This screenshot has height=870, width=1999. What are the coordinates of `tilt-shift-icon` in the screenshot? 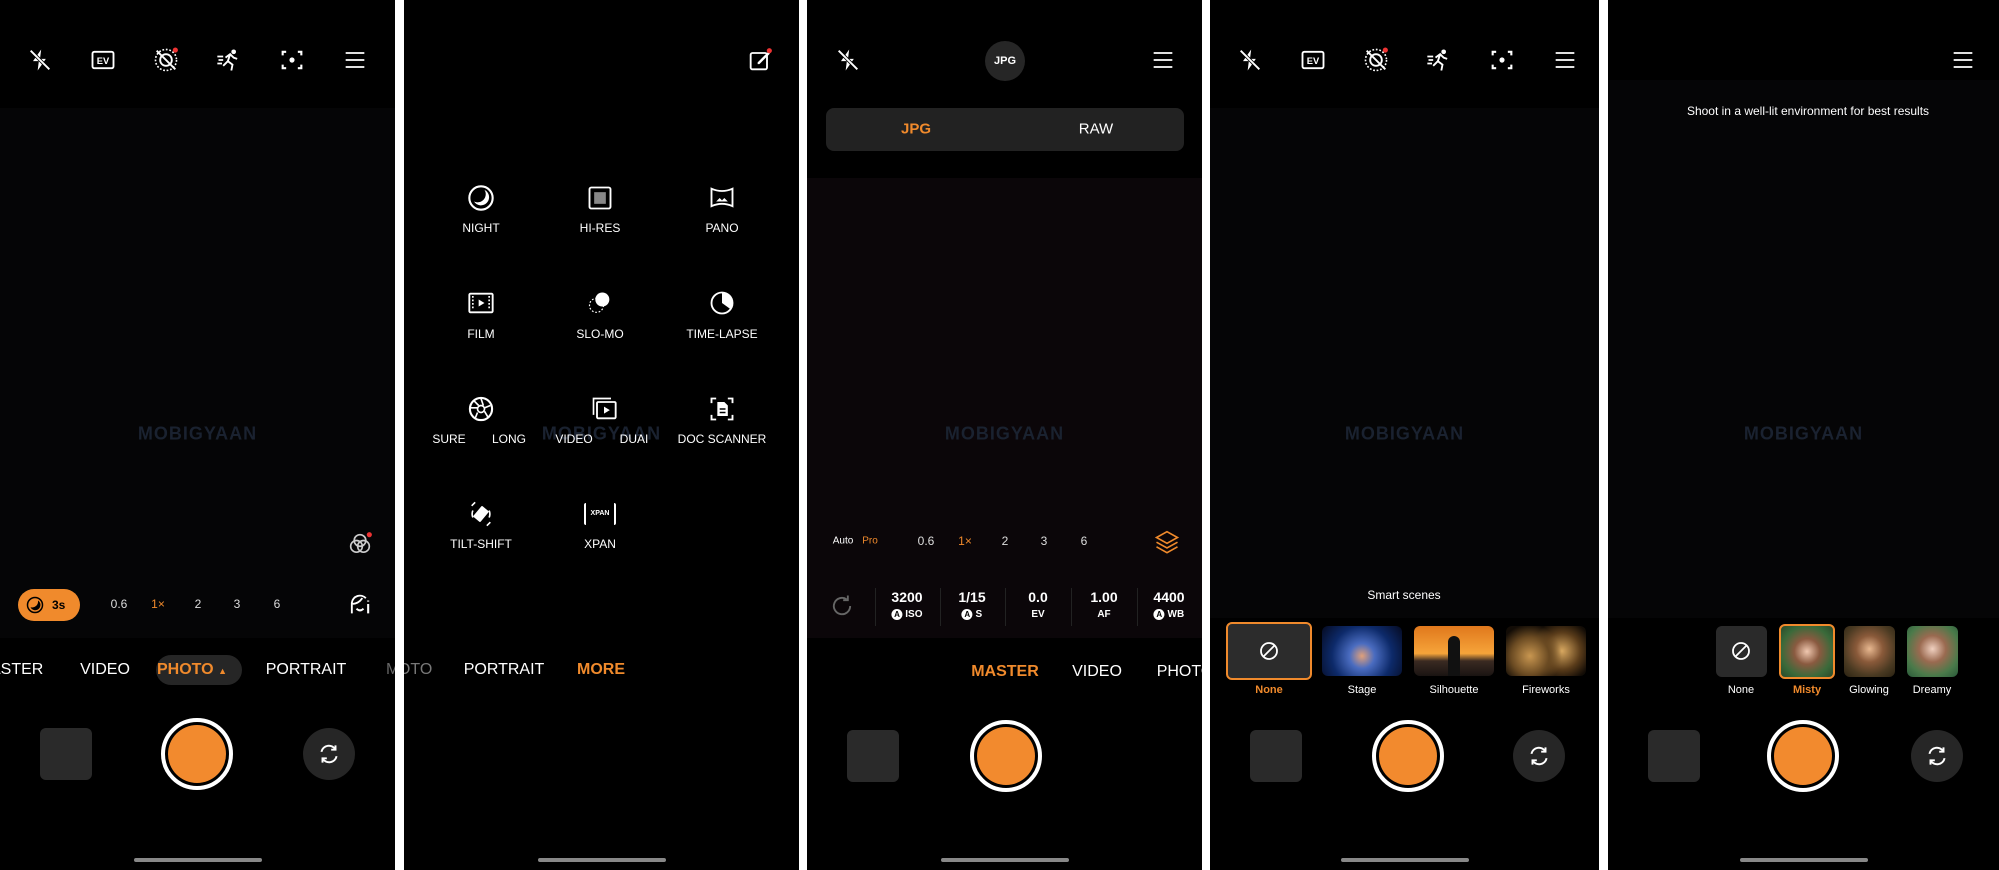 It's located at (481, 514).